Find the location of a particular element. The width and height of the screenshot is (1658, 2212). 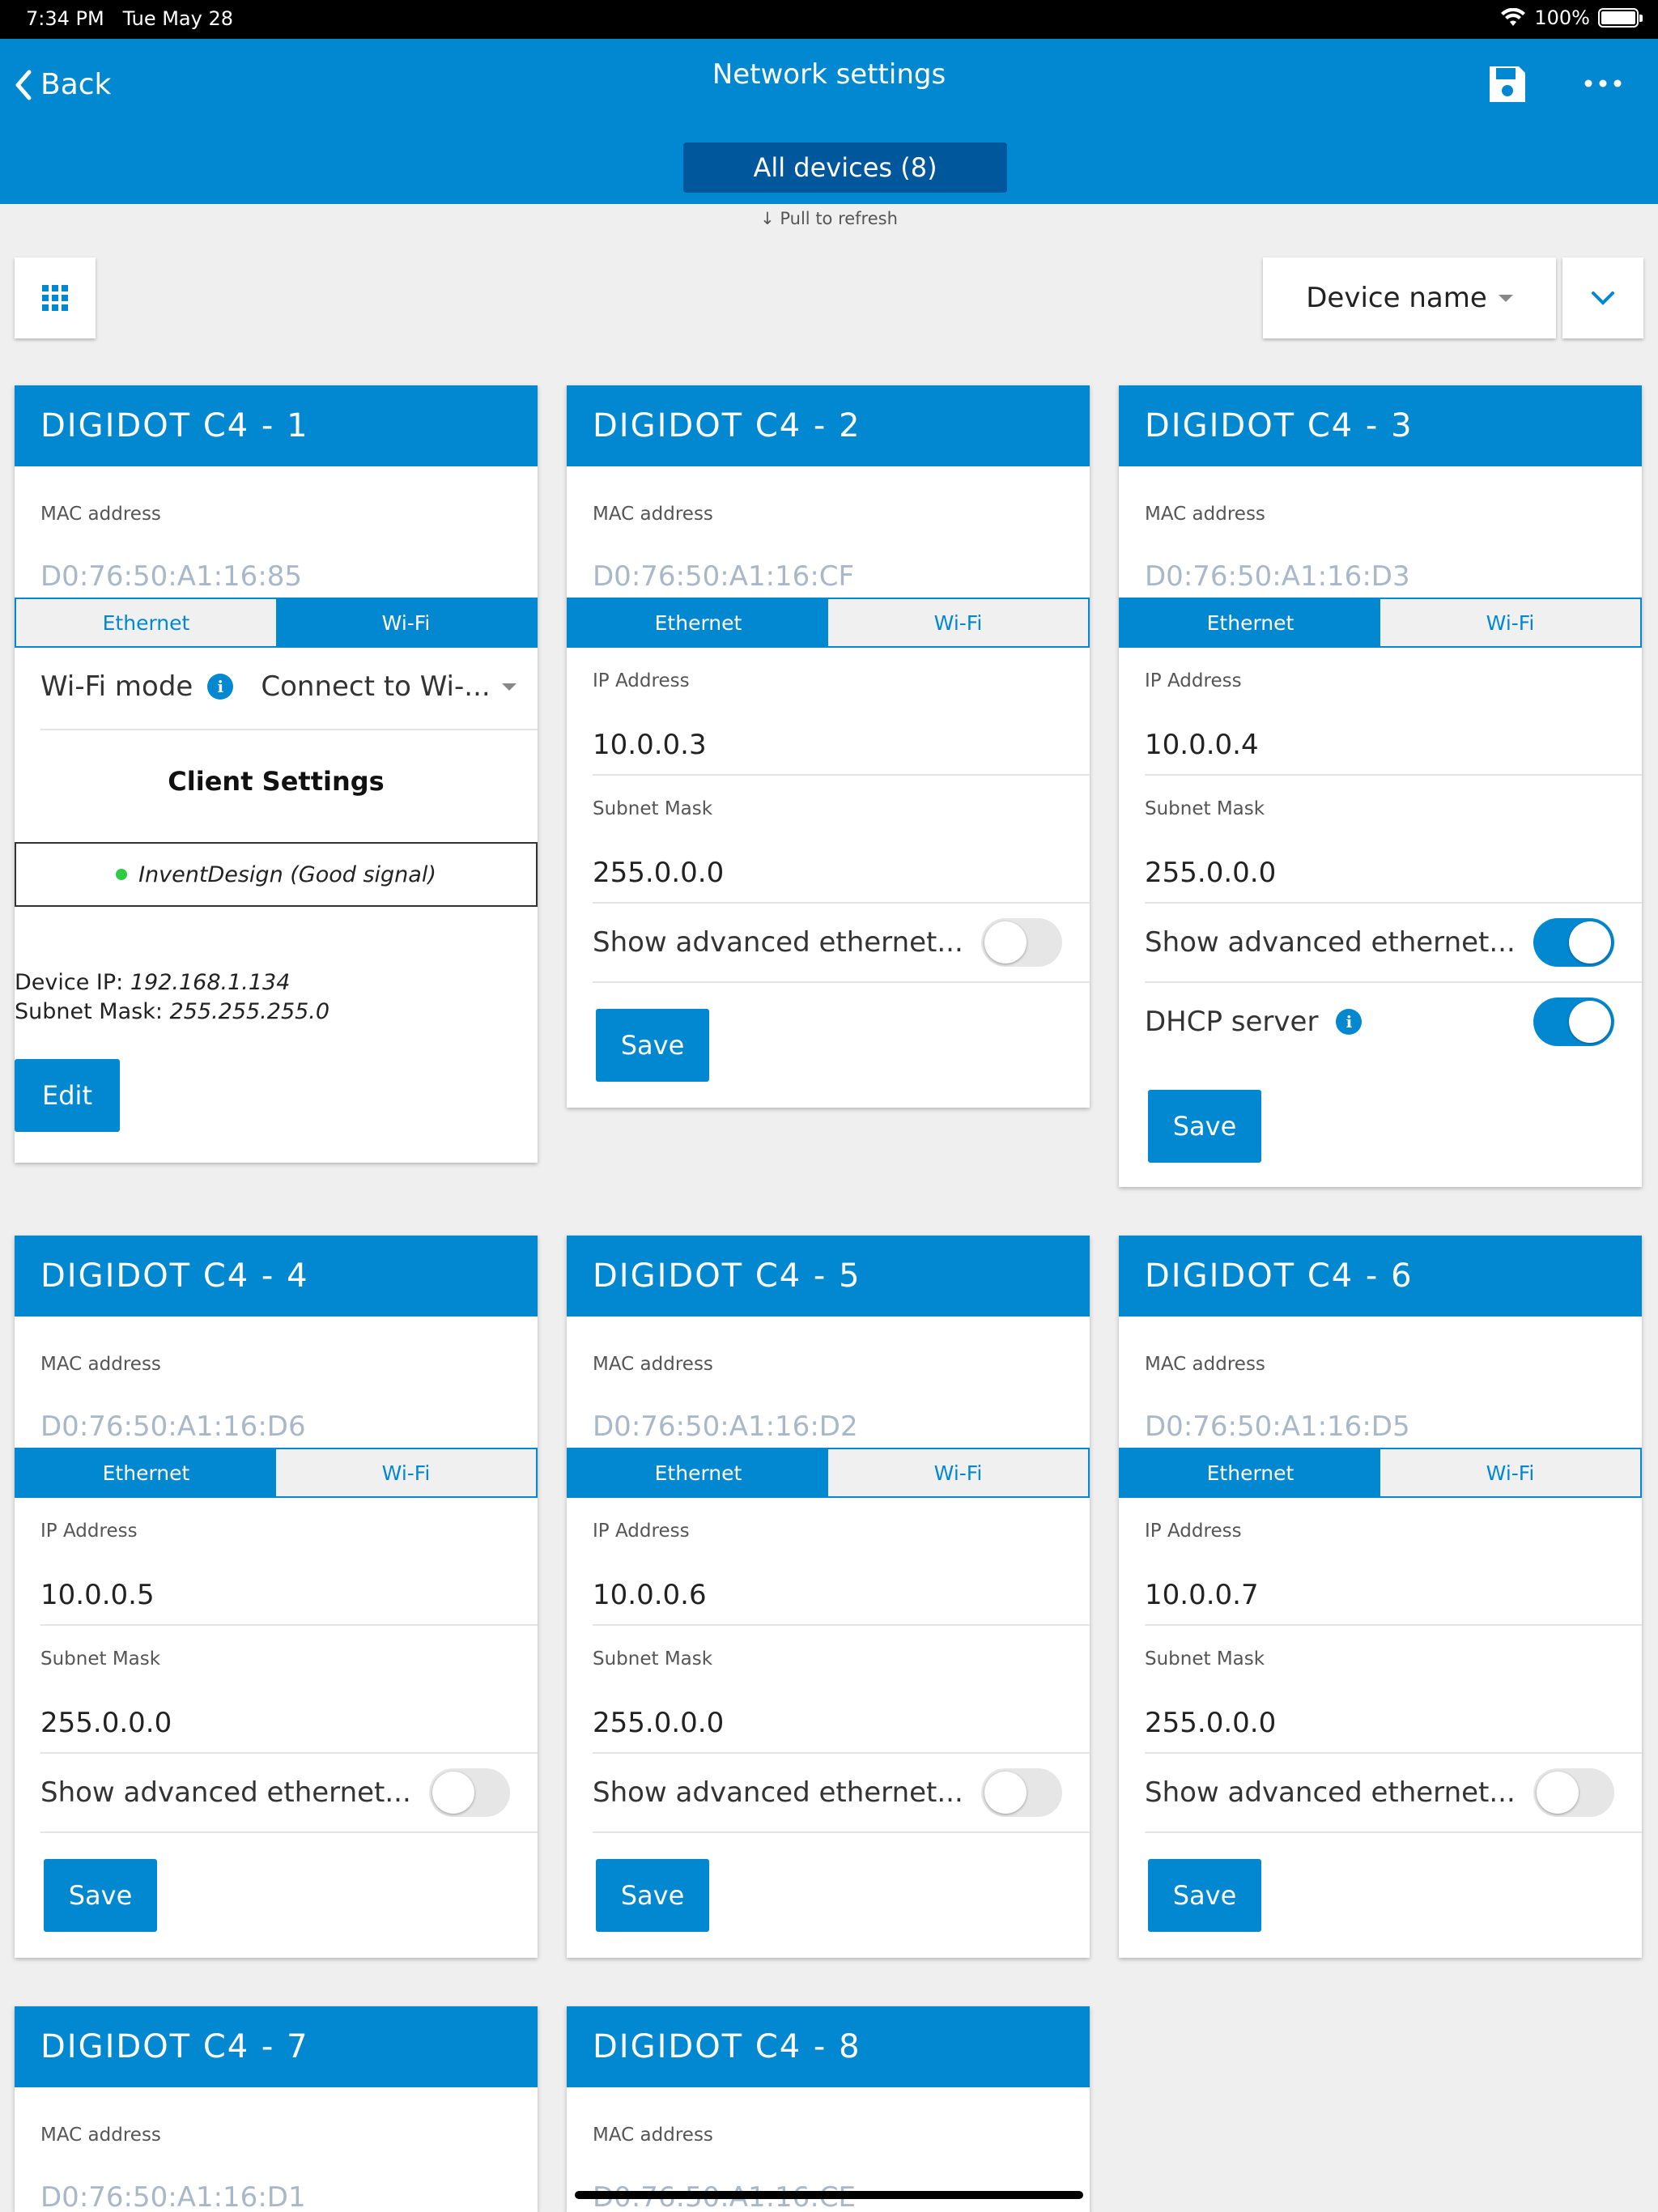

network-item: InventDesign (Good signal) is located at coordinates (276, 875).